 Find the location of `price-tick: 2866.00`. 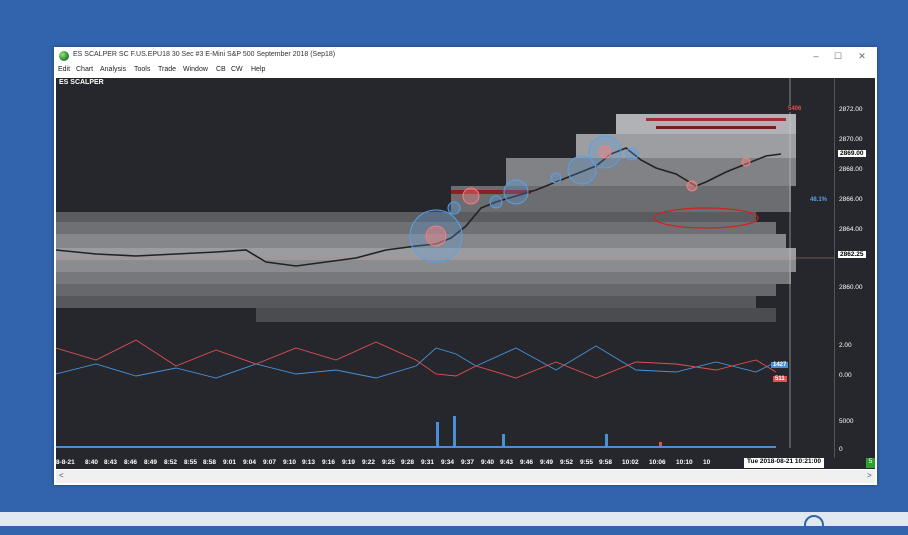

price-tick: 2866.00 is located at coordinates (851, 199).